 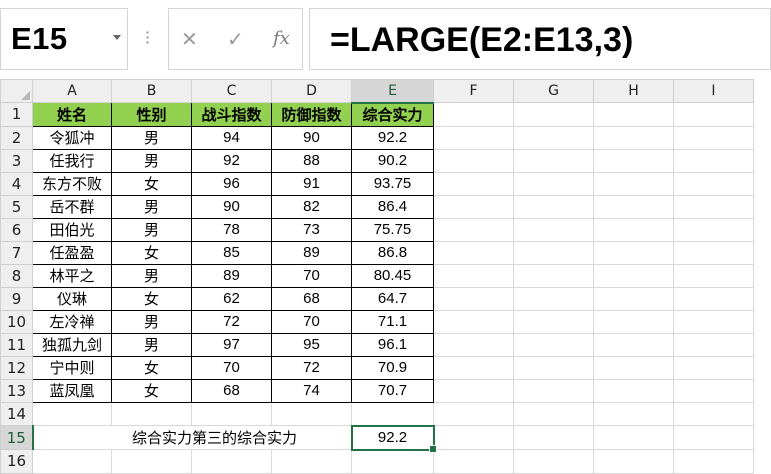 What do you see at coordinates (231, 298) in the screenshot?
I see `cell-attack: 62` at bounding box center [231, 298].